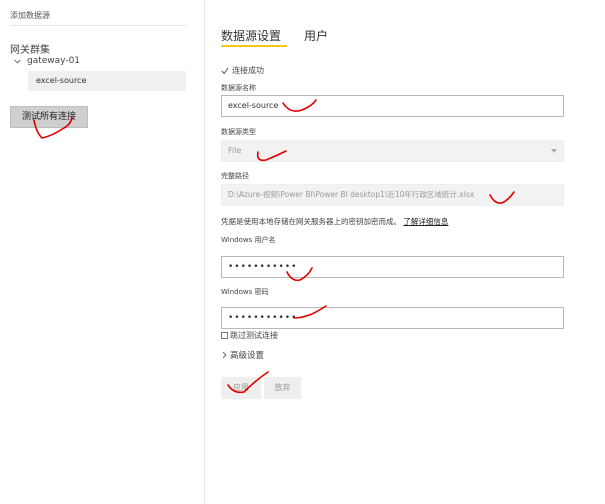 The image size is (605, 504). Describe the element at coordinates (30, 15) in the screenshot. I see `panel-title: 添加数据源` at that location.